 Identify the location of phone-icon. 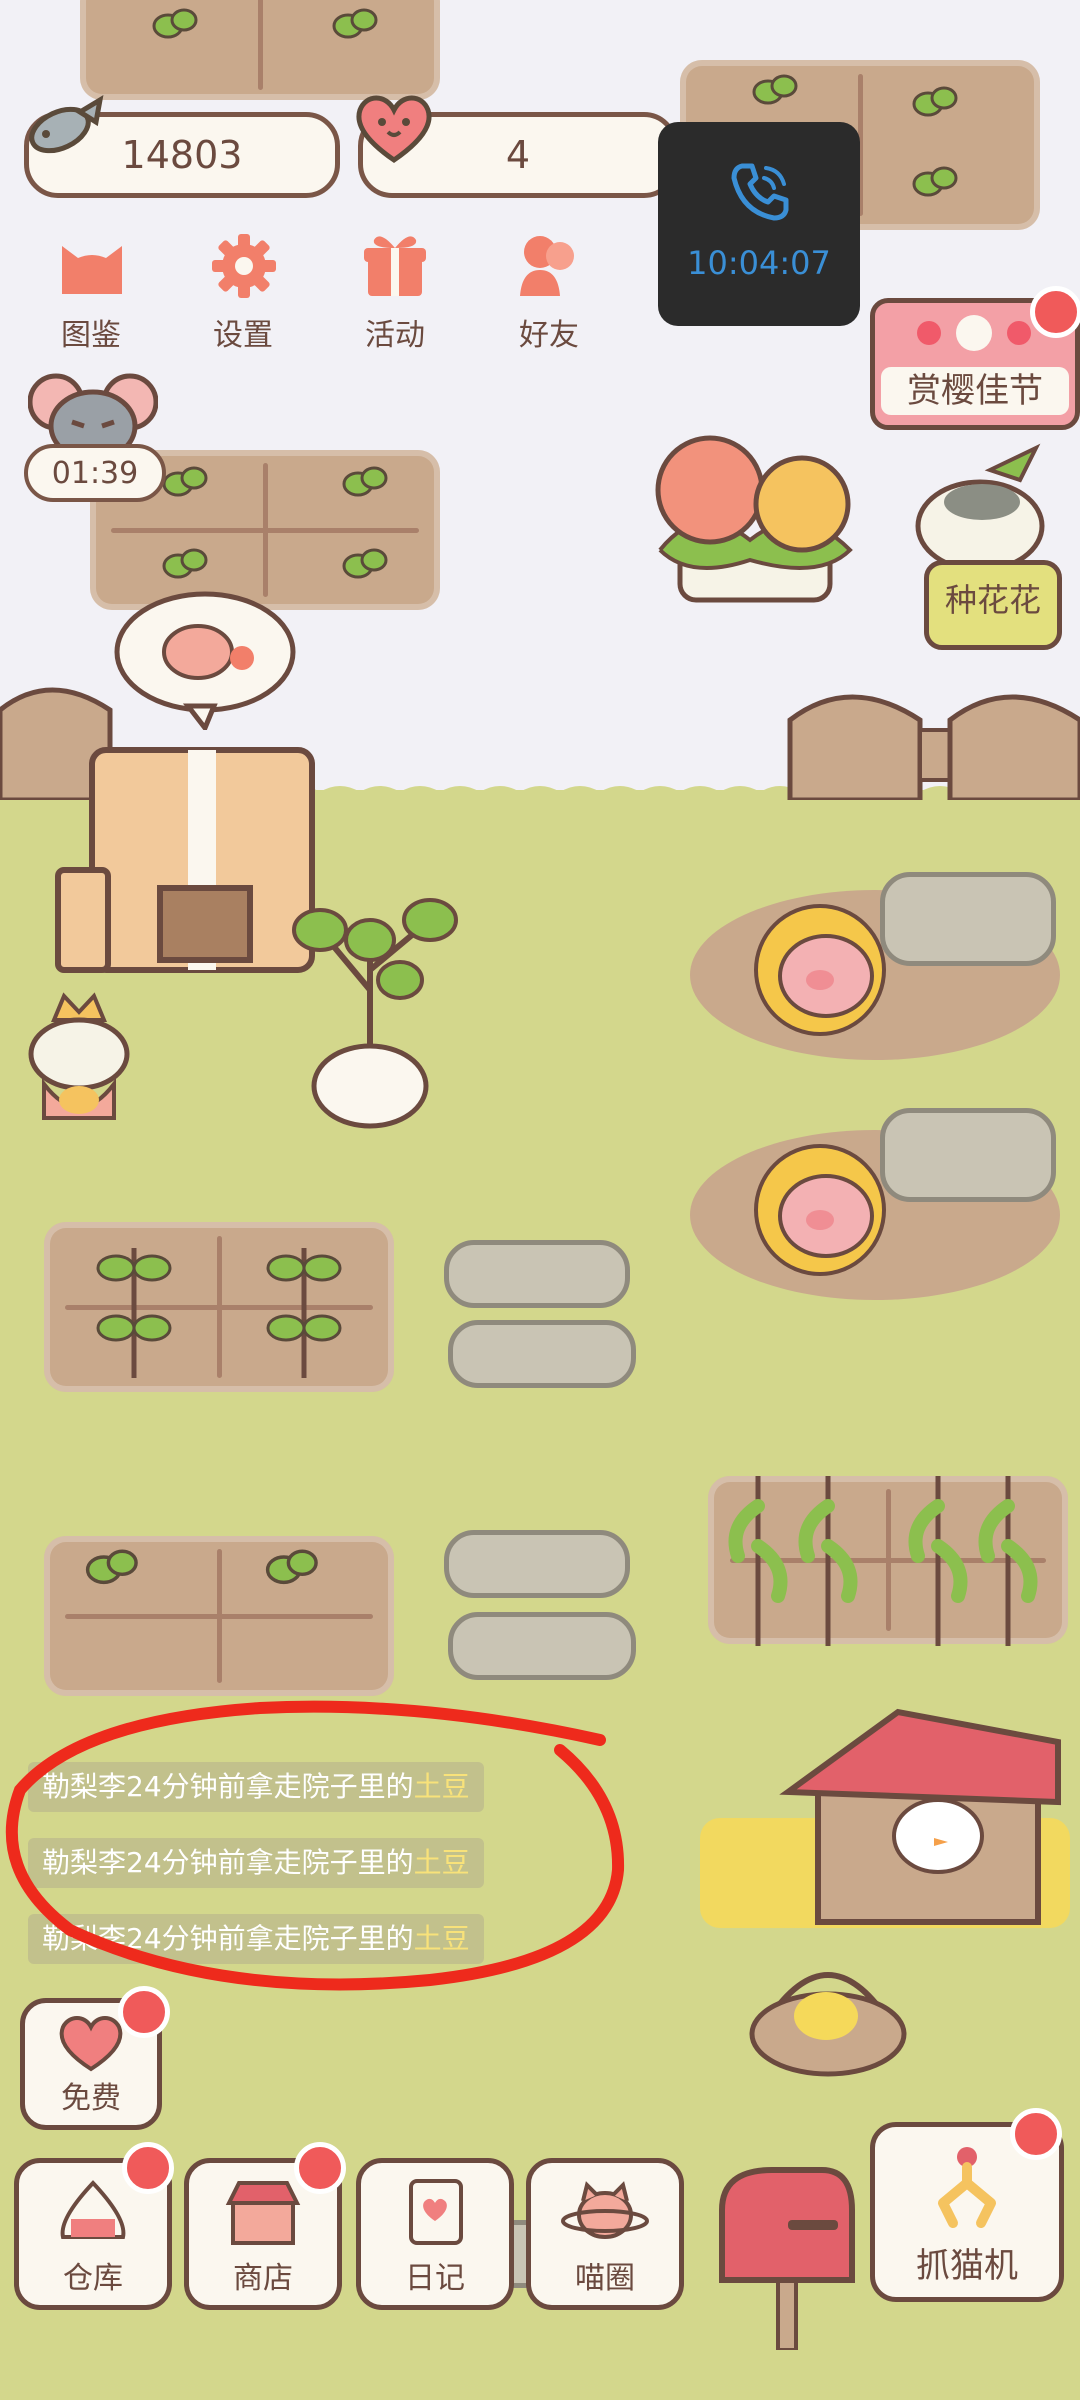
(760, 192).